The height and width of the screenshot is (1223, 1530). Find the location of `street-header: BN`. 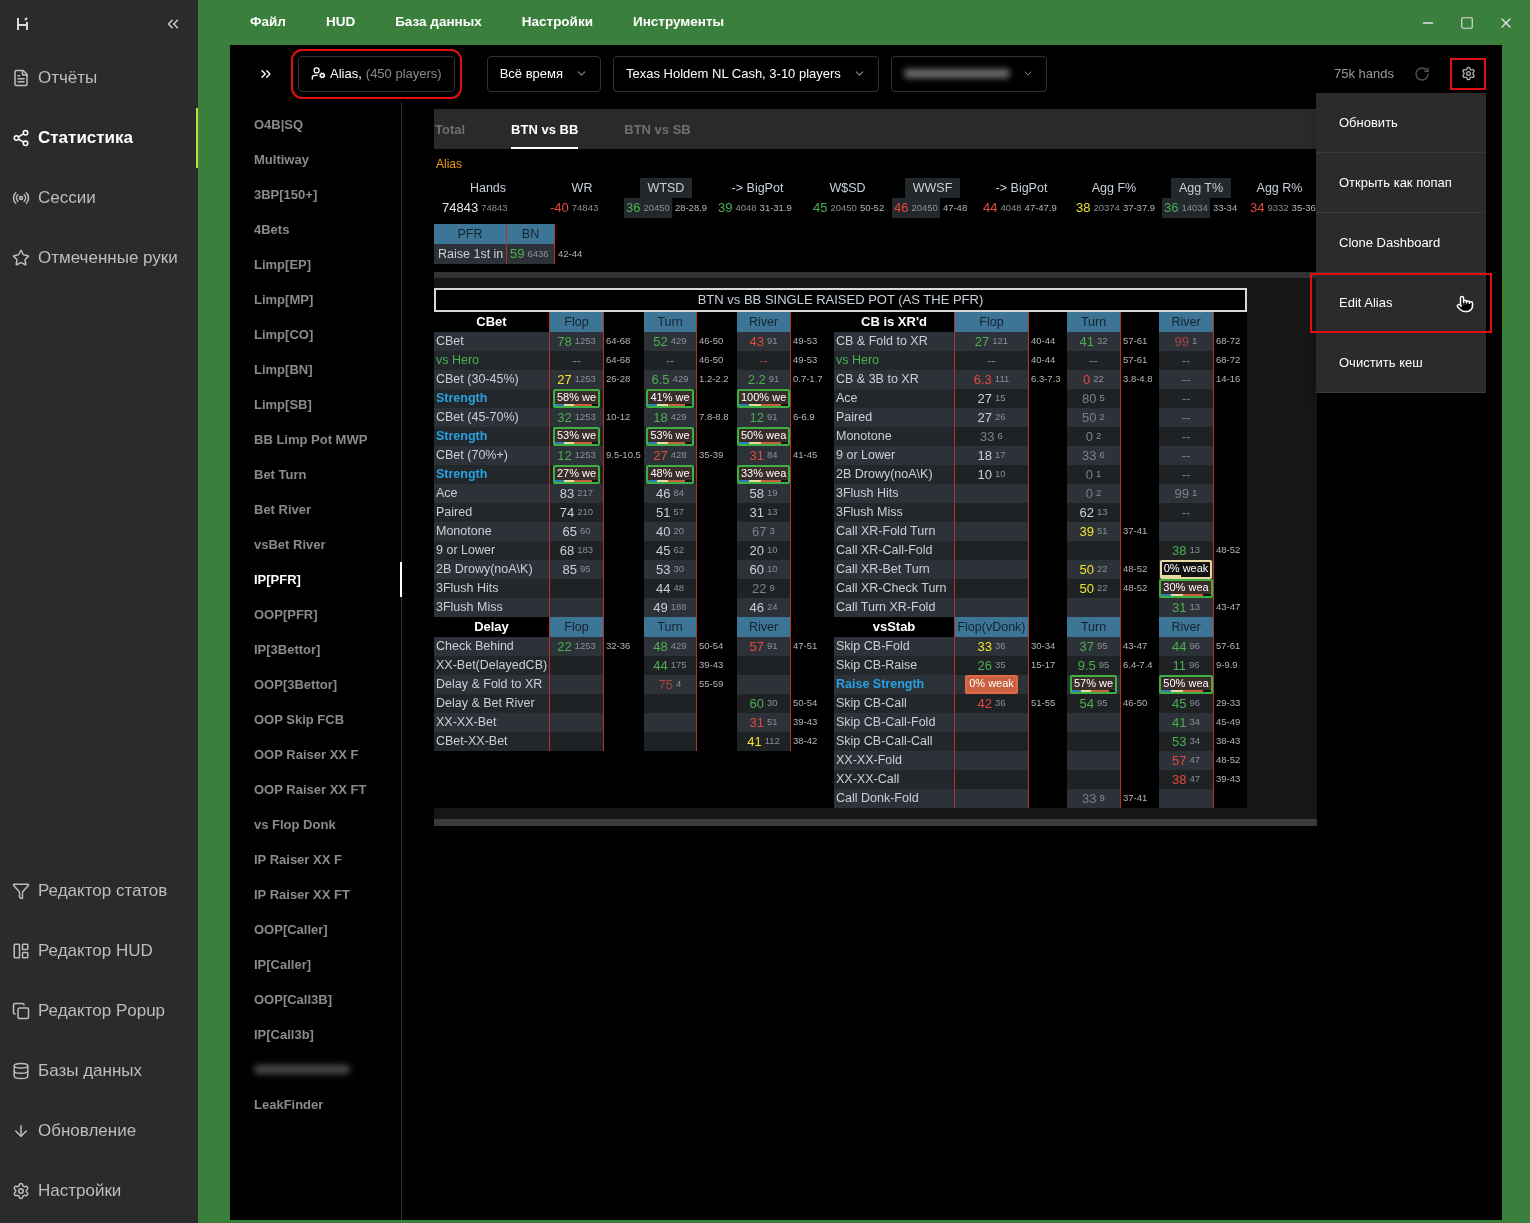

street-header: BN is located at coordinates (531, 234).